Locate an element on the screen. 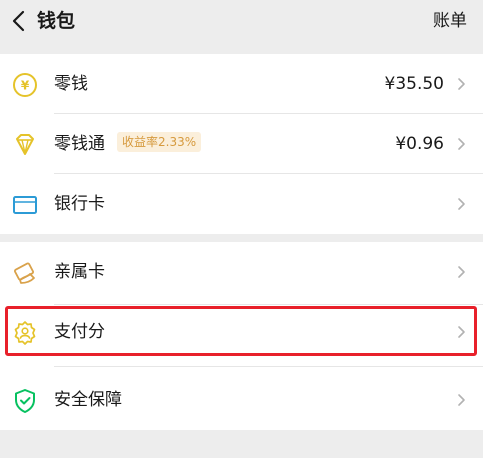 The width and height of the screenshot is (483, 458). wallet-item-value: ¥35.50 is located at coordinates (414, 84).